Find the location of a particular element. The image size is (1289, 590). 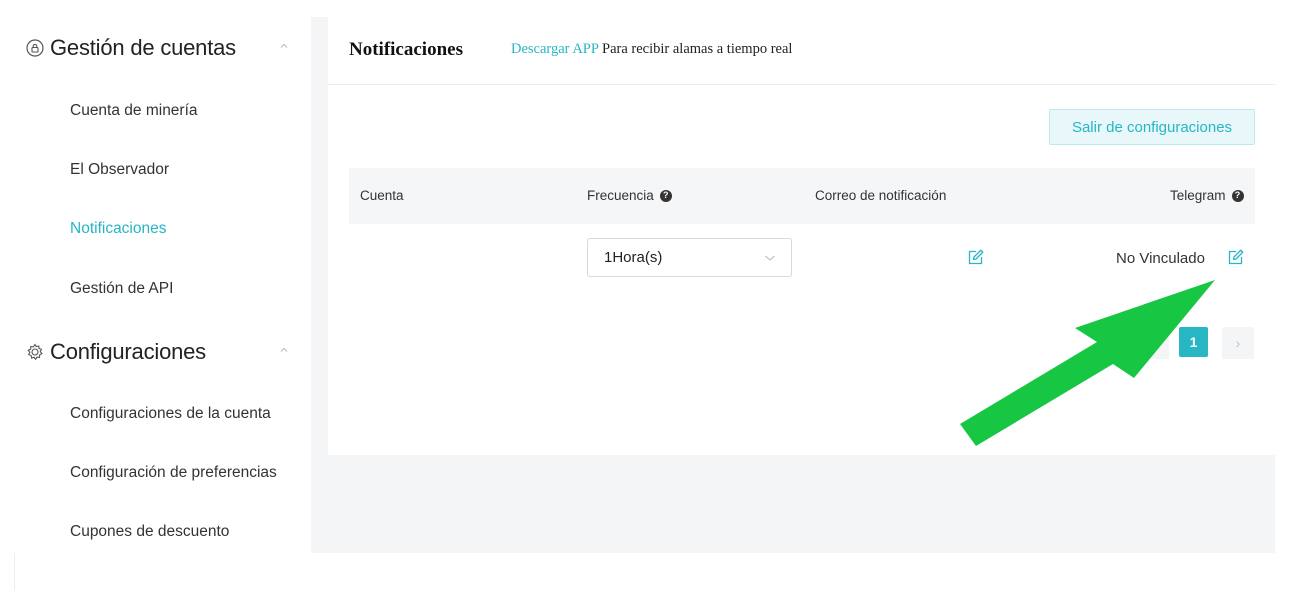

page-title: Notificaciones is located at coordinates (406, 49).